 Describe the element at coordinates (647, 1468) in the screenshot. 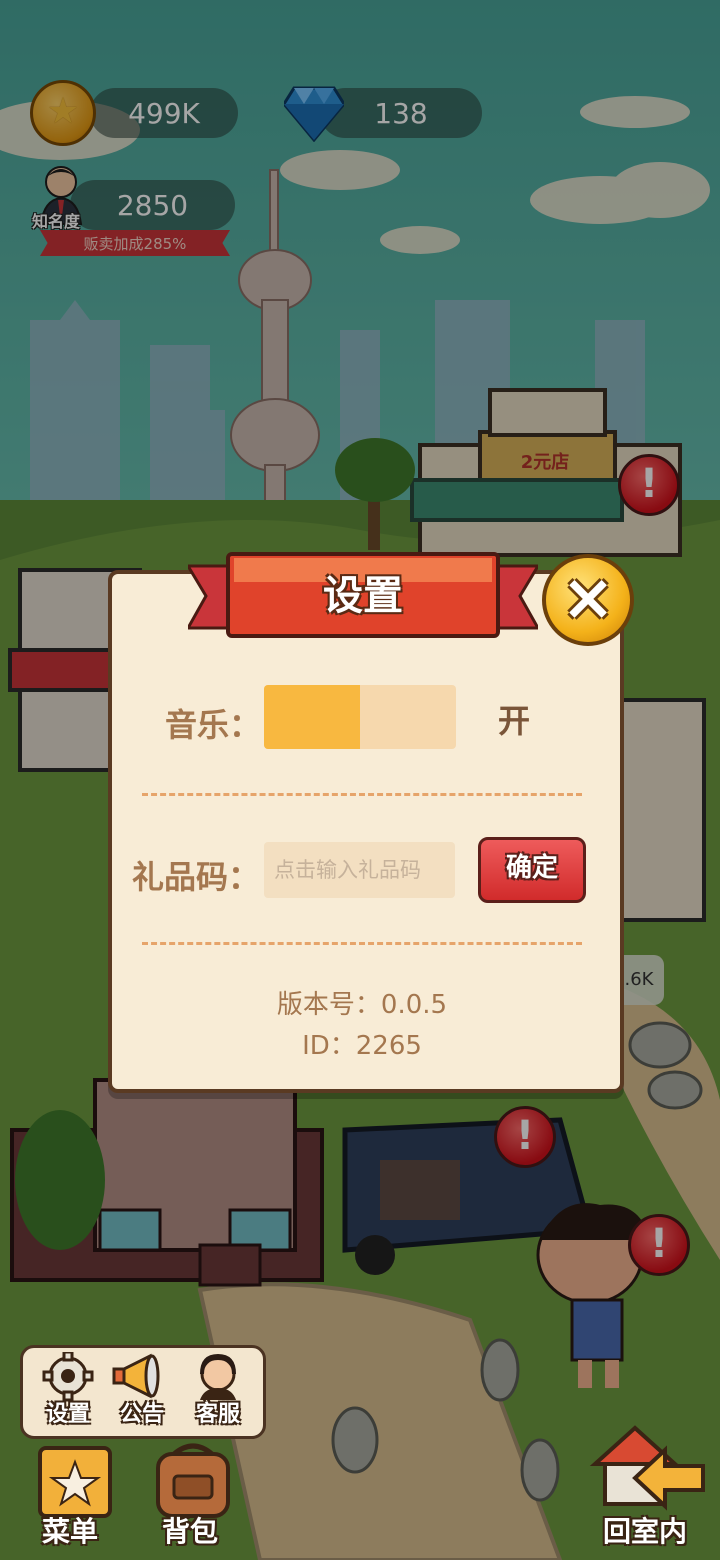

I see `home-arrow-icon` at that location.